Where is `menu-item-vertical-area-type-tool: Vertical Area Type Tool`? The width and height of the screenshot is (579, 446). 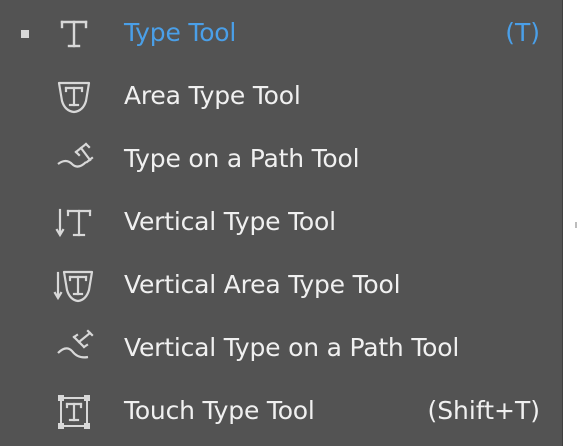 menu-item-vertical-area-type-tool: Vertical Area Type Tool is located at coordinates (281, 285).